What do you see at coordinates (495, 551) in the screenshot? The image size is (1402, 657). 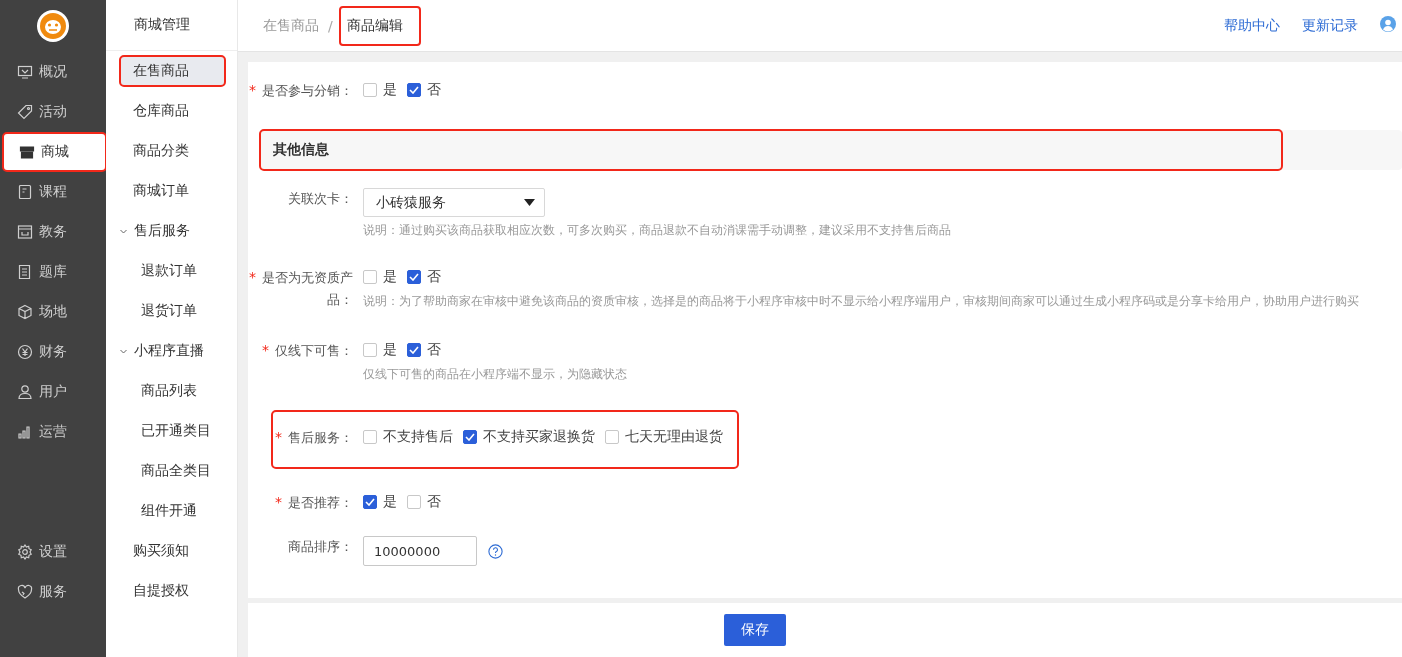 I see `help-icon` at bounding box center [495, 551].